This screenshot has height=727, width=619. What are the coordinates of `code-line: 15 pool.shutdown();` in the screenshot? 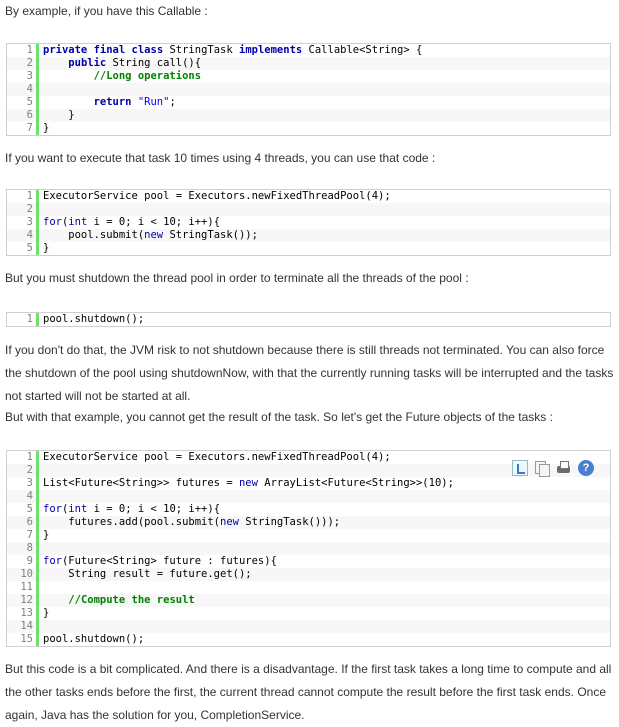 It's located at (308, 639).